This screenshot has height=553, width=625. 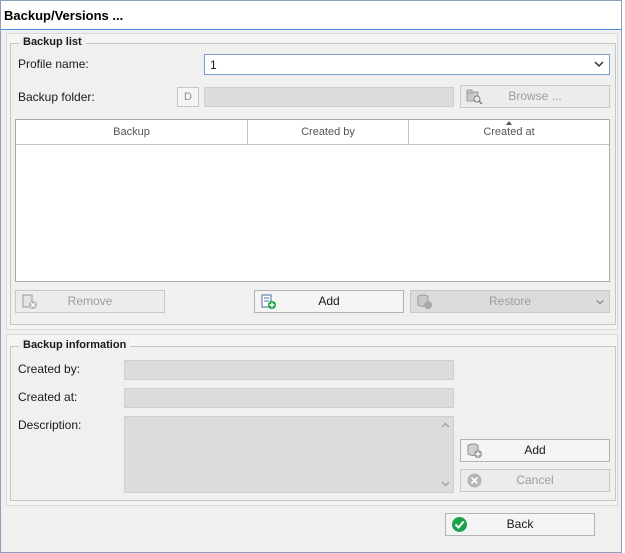 I want to click on add-doc-icon, so click(x=268, y=301).